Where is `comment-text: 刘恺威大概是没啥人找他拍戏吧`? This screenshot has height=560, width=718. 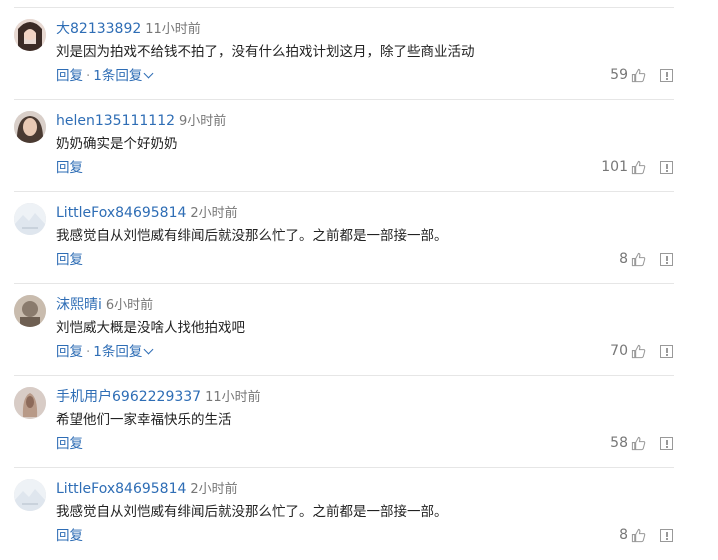
comment-text: 刘恺威大概是没啥人找他拍戏吧 is located at coordinates (150, 328).